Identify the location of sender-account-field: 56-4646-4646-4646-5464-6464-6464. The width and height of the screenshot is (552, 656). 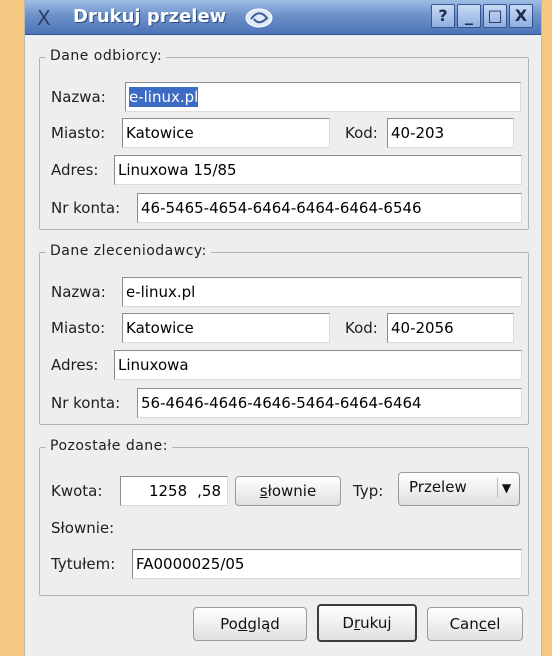
(329, 403).